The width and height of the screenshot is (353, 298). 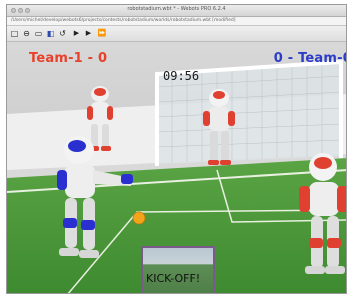 What do you see at coordinates (173, 278) in the screenshot?
I see `kickoff-message: KICK-OFF!` at bounding box center [173, 278].